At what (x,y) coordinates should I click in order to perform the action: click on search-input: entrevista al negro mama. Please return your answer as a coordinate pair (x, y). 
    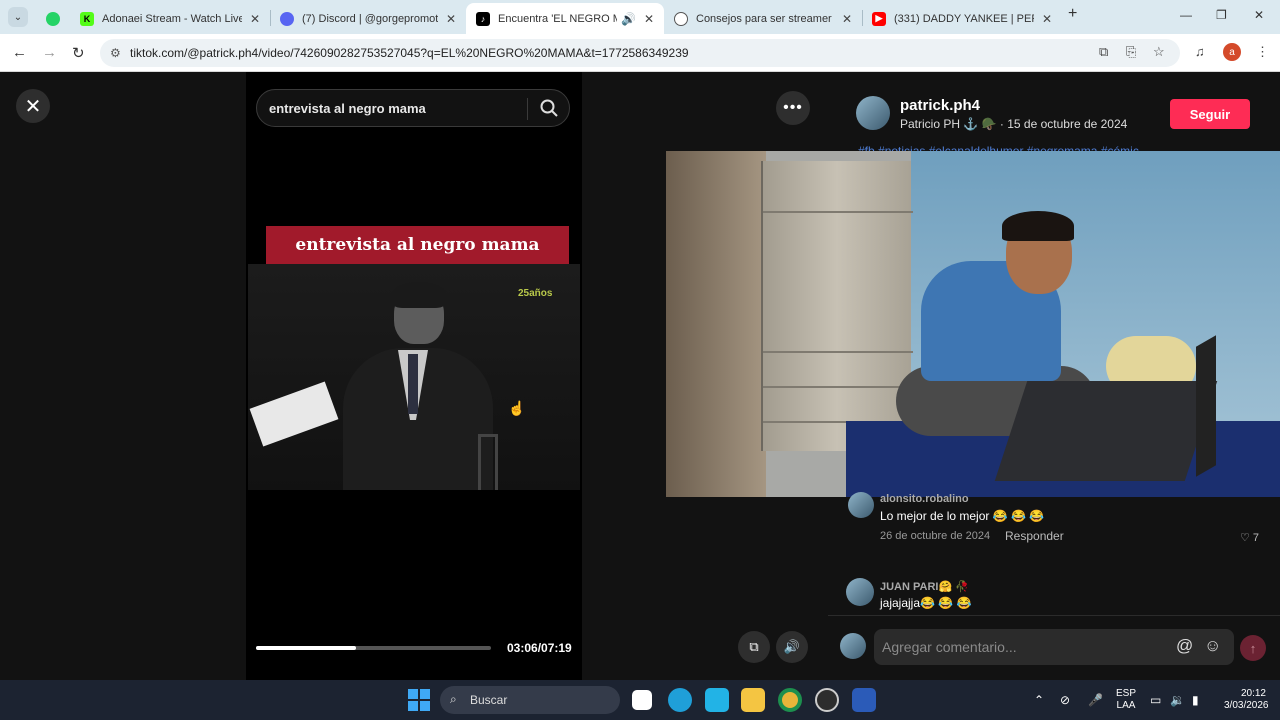
    Looking at the image, I should click on (413, 108).